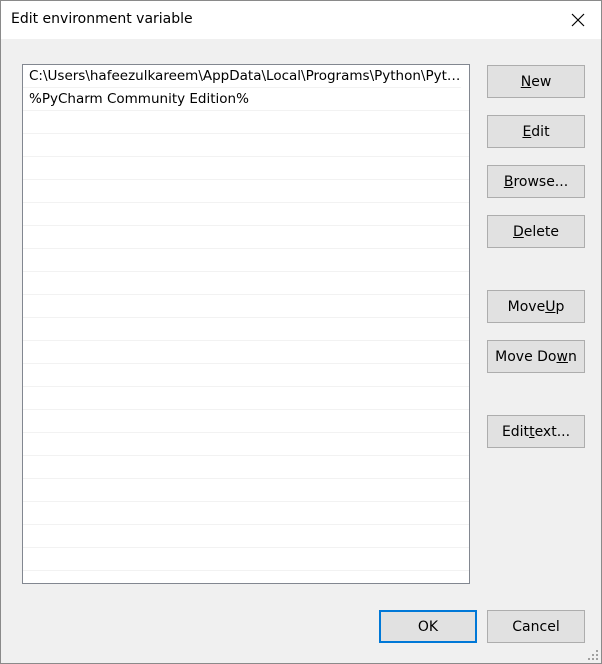 The width and height of the screenshot is (602, 664). Describe the element at coordinates (593, 655) in the screenshot. I see `resize-grip-icon` at that location.